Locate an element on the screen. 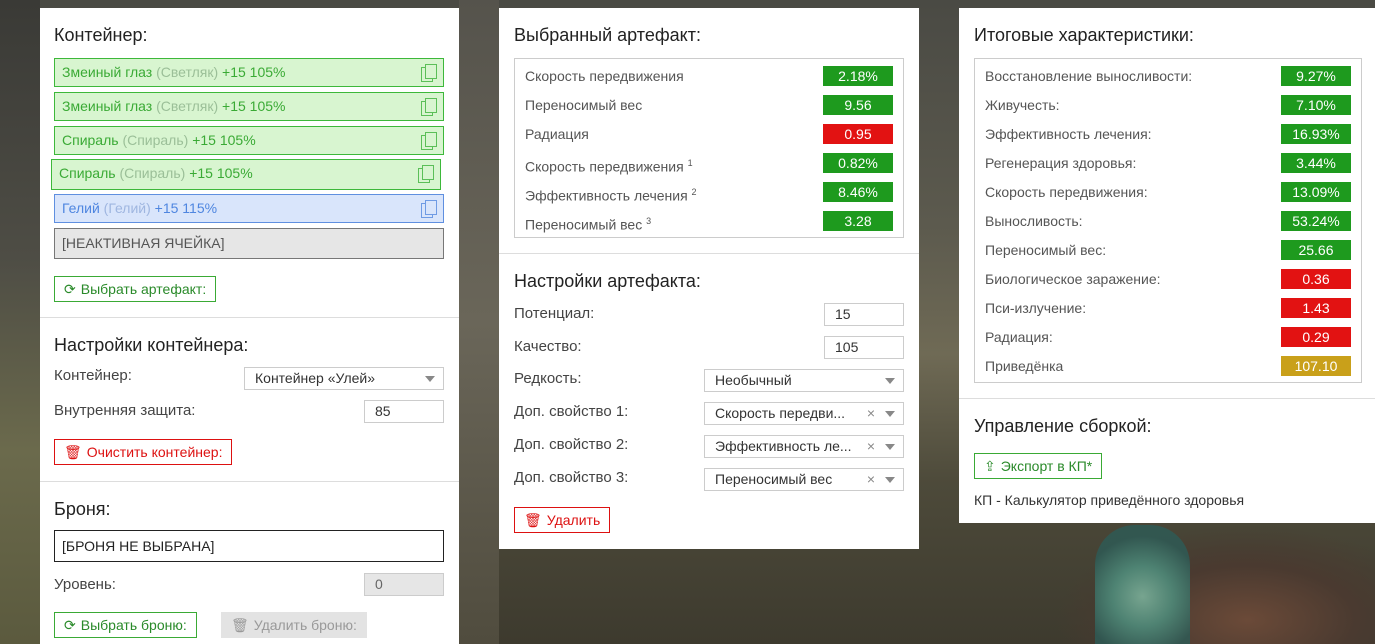 The image size is (1375, 644). container-slot-4: Спираль (Спираль) +15 105% is located at coordinates (246, 174).